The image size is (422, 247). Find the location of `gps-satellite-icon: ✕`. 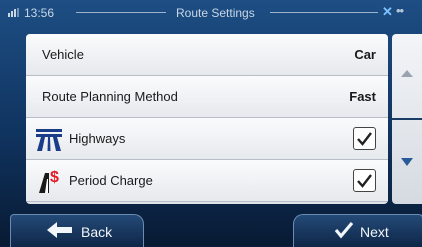

gps-satellite-icon: ✕ is located at coordinates (387, 11).